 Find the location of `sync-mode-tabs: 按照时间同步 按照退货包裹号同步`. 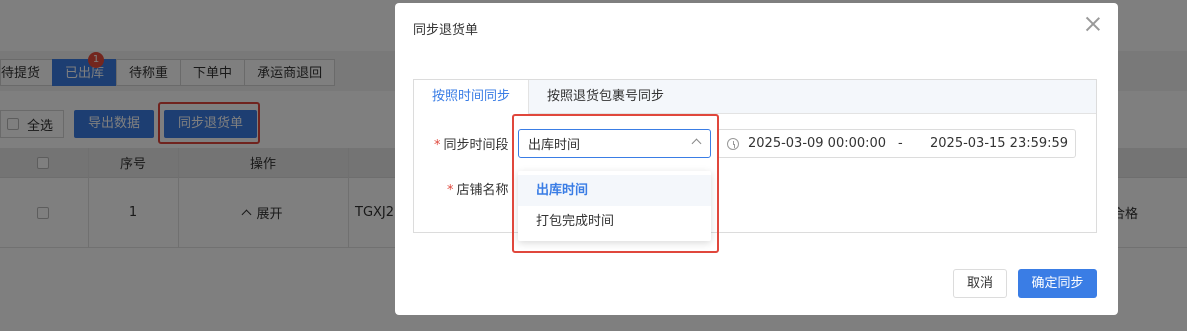

sync-mode-tabs: 按照时间同步 按照退货包裹号同步 is located at coordinates (755, 97).